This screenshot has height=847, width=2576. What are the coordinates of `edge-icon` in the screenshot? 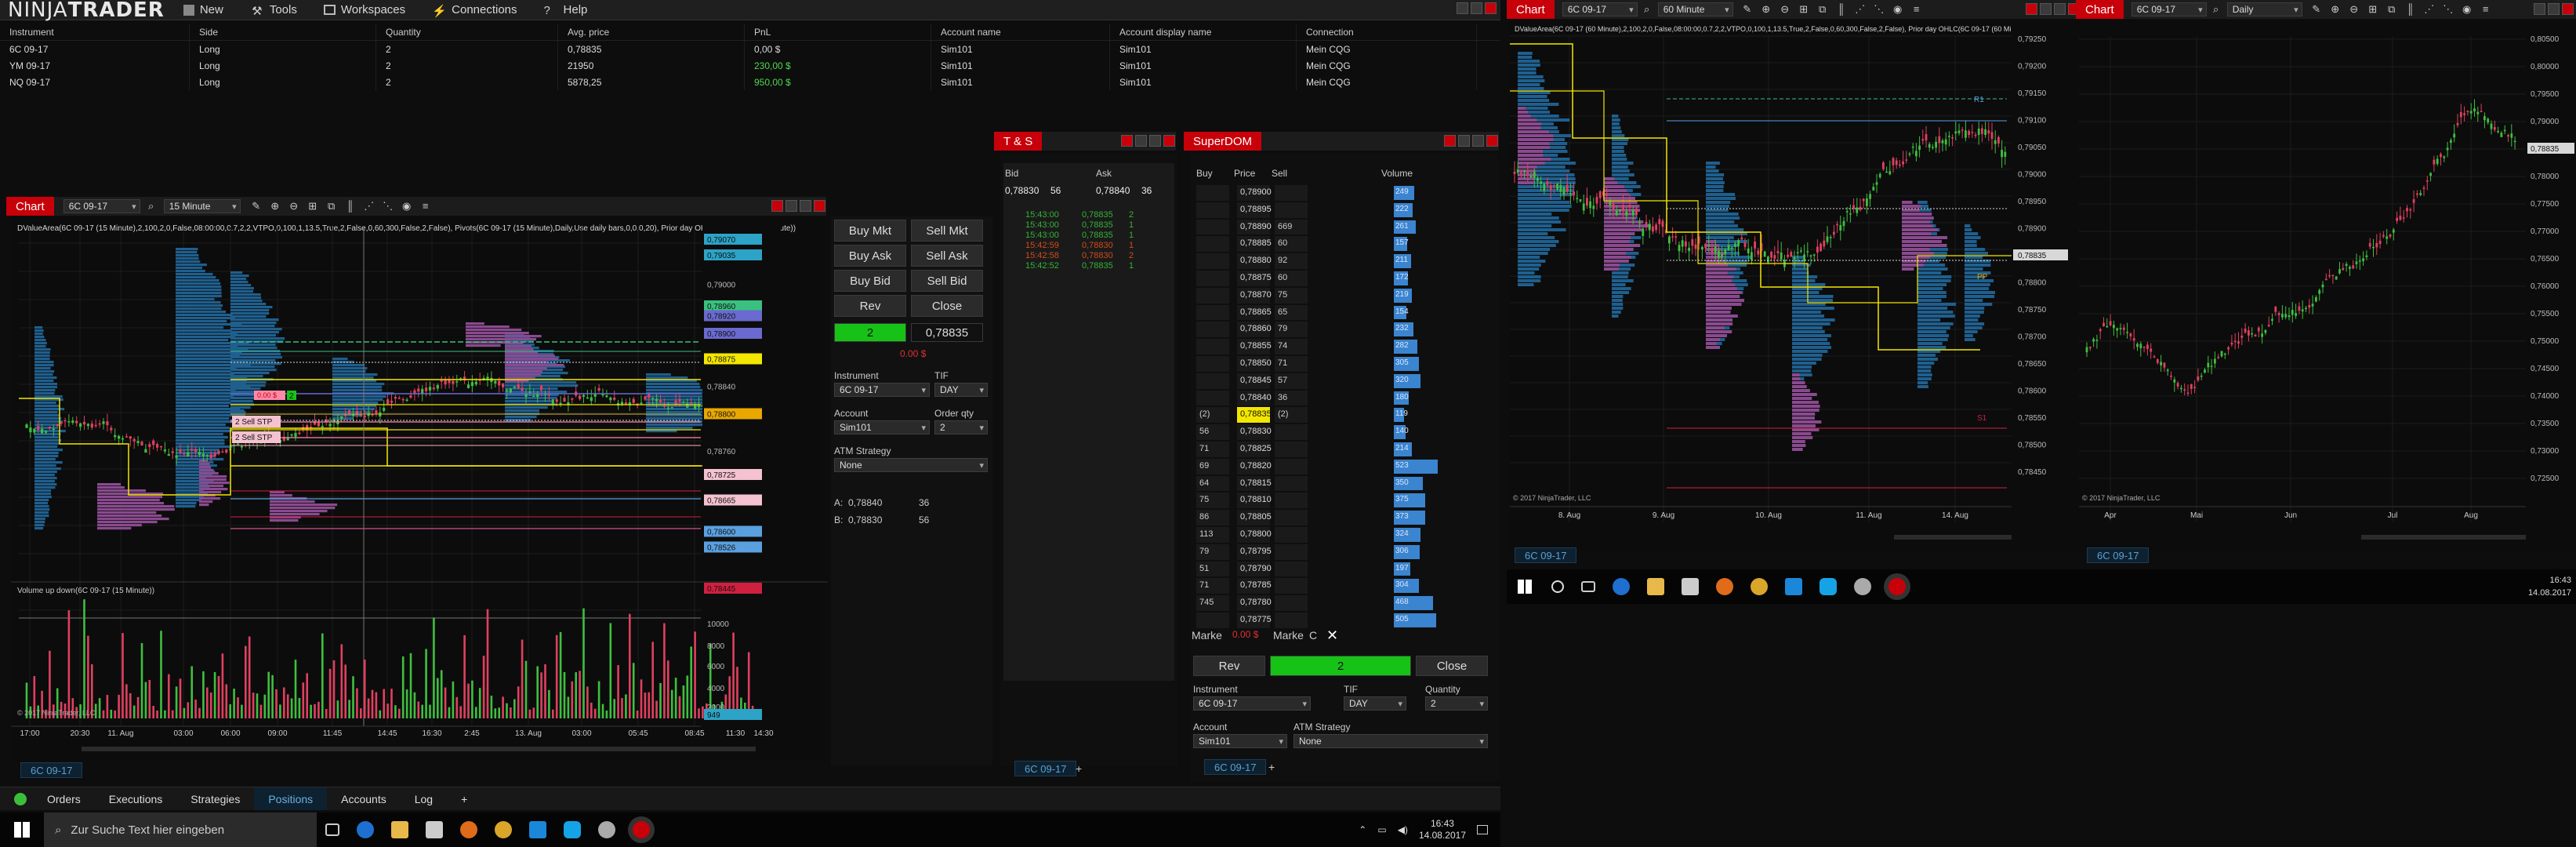 It's located at (1622, 586).